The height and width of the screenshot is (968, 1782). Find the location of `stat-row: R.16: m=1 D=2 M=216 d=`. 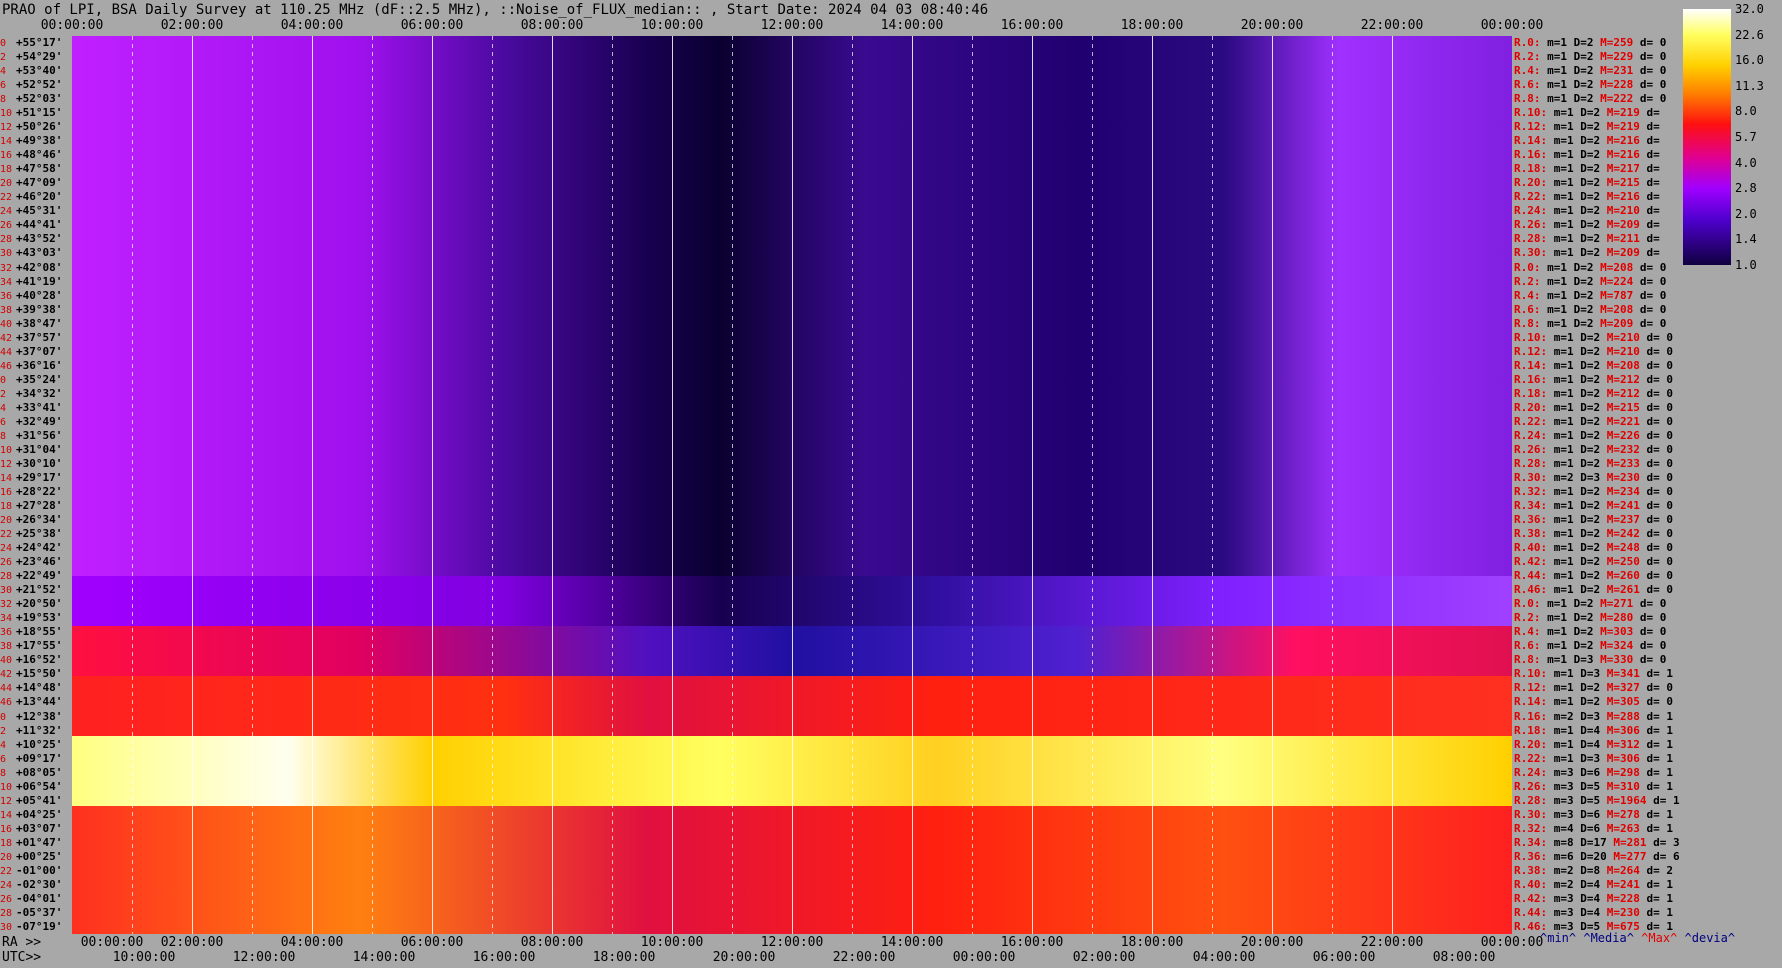

stat-row: R.16: m=1 D=2 M=216 d= is located at coordinates (1587, 155).